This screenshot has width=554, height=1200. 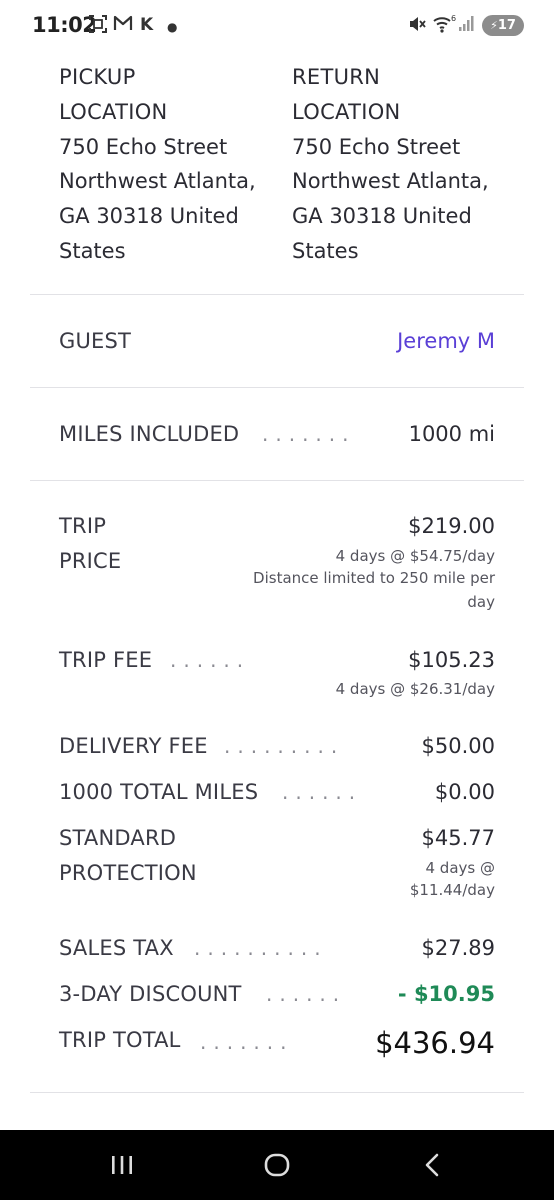 I want to click on scan-icon, so click(x=98, y=27).